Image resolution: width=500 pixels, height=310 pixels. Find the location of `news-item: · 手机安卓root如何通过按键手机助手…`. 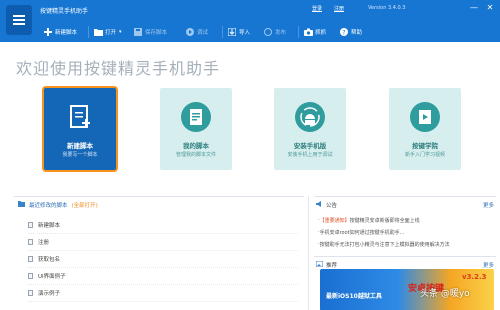

news-item: · 手机安卓root如何通过按键手机助手… is located at coordinates (407, 232).